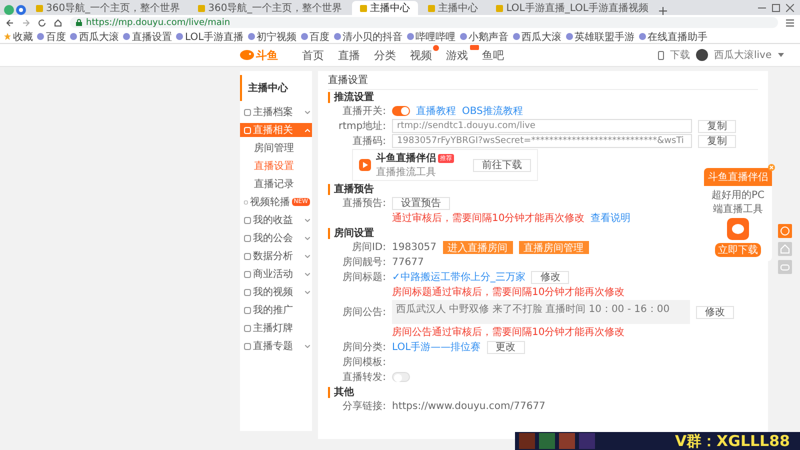  What do you see at coordinates (276, 274) in the screenshot?
I see `sidebar-item: 商业活动` at bounding box center [276, 274].